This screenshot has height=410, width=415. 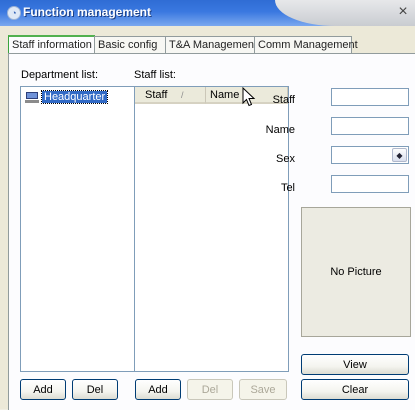 What do you see at coordinates (263, 389) in the screenshot?
I see `staff-save-button: Save` at bounding box center [263, 389].